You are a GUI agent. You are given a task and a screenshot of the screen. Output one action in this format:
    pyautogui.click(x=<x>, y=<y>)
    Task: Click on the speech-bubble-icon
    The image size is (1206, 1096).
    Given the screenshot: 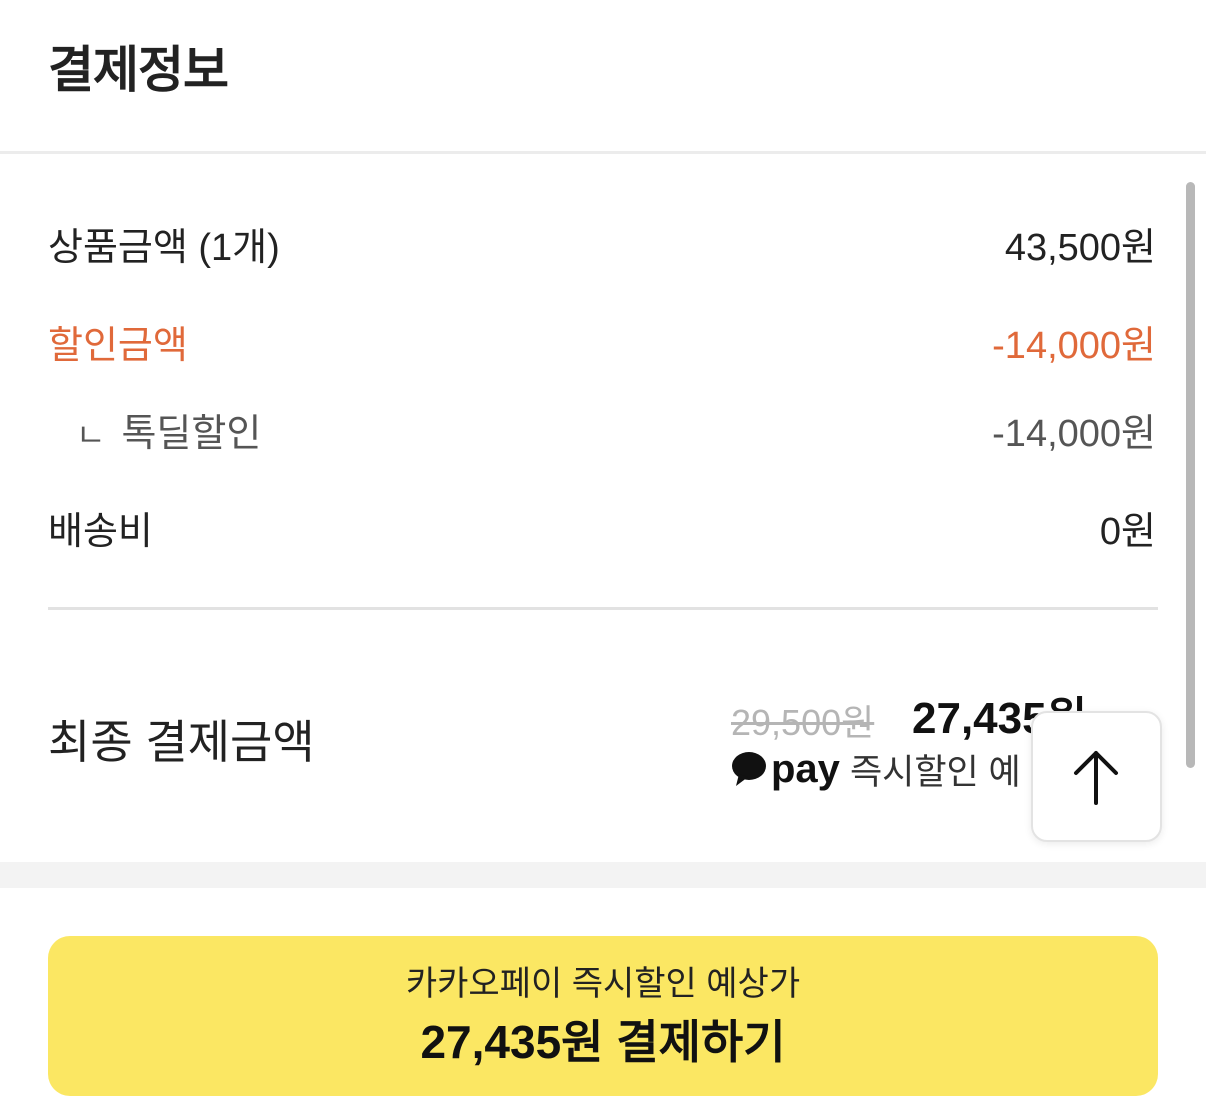 What is the action you would take?
    pyautogui.click(x=749, y=770)
    